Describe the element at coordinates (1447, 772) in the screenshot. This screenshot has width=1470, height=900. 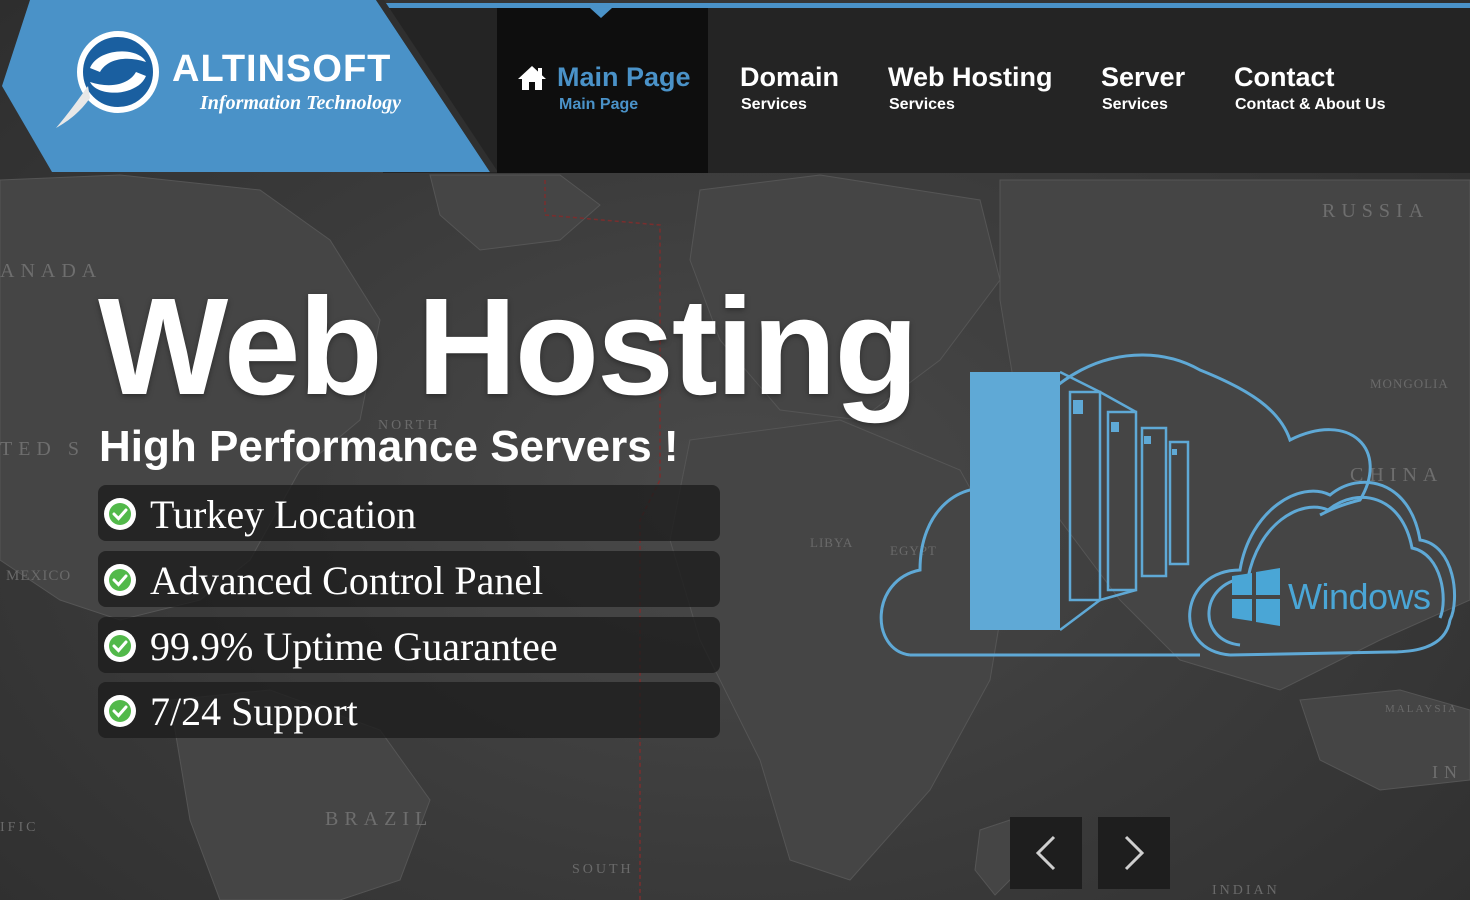
I see `map-label-in: IN` at that location.